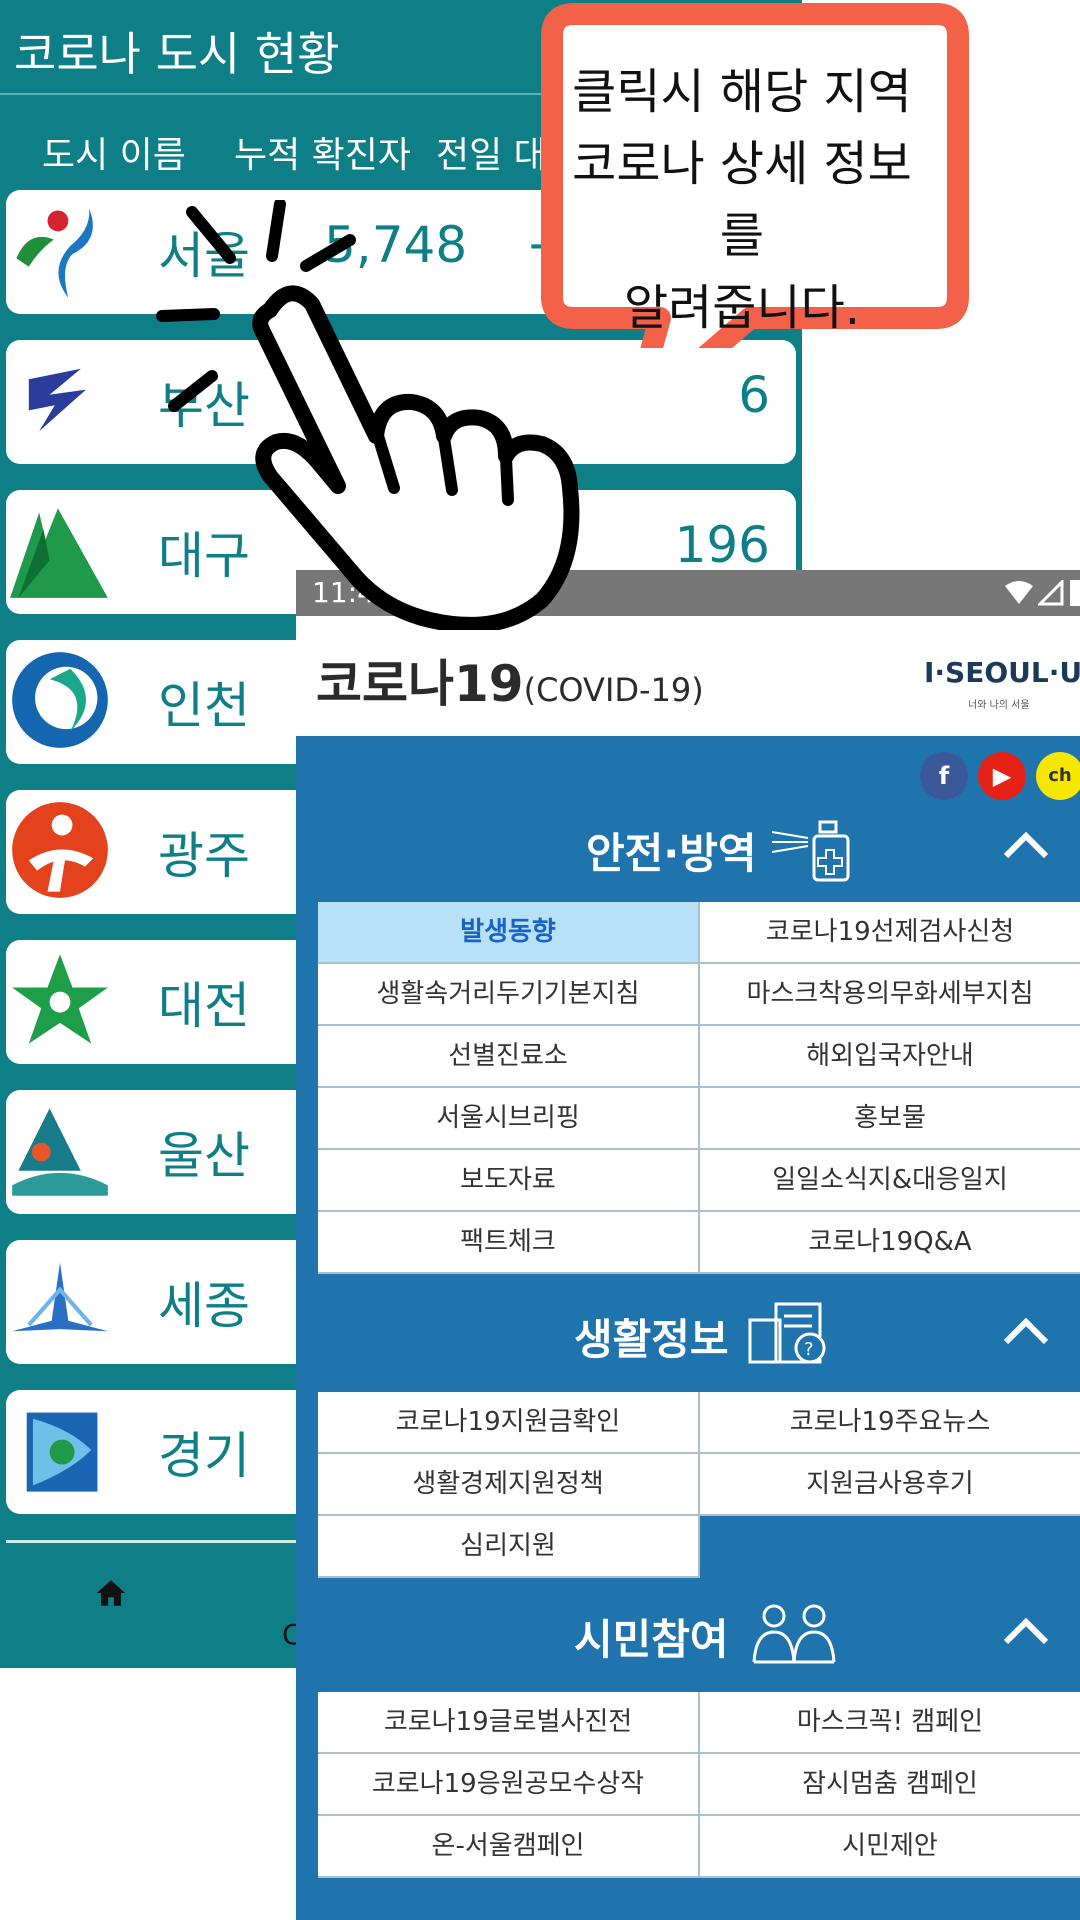 This screenshot has height=1920, width=1080. I want to click on busan-emblem-icon, so click(57, 400).